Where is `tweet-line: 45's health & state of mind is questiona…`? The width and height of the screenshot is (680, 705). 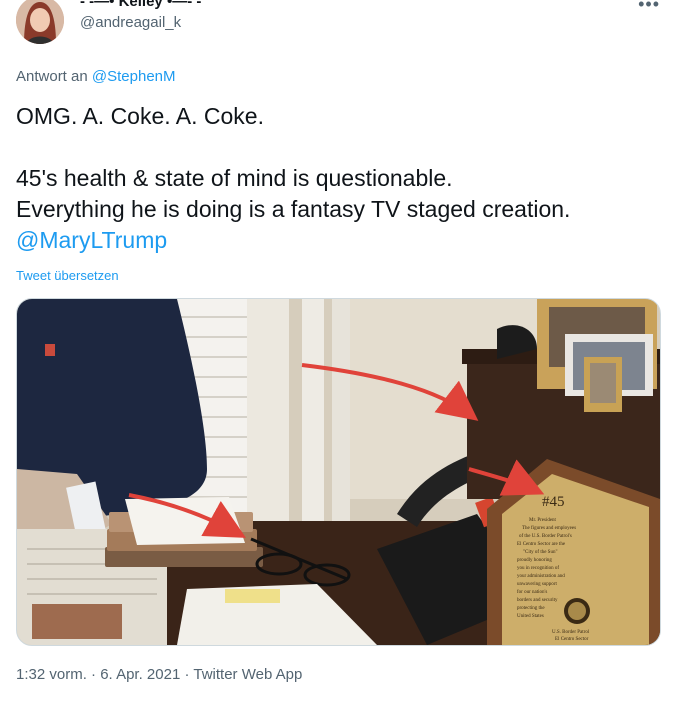 tweet-line: 45's health & state of mind is questiona… is located at coordinates (234, 178).